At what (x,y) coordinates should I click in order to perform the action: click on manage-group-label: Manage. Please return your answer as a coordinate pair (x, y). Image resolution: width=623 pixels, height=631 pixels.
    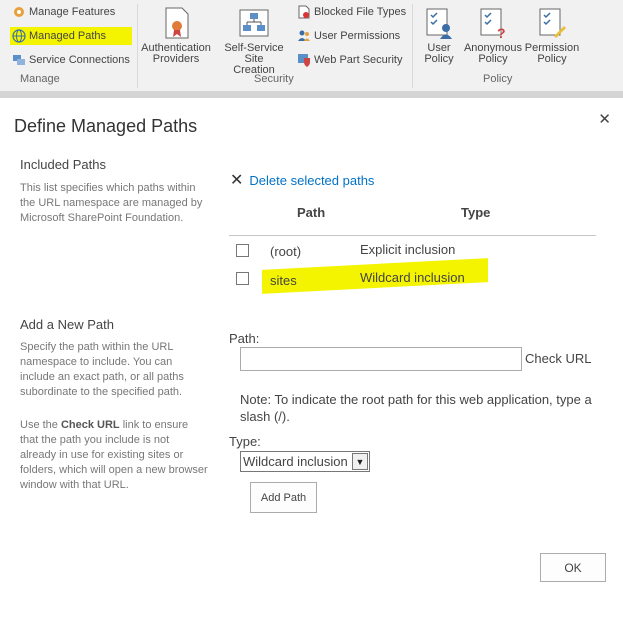
    Looking at the image, I should click on (40, 79).